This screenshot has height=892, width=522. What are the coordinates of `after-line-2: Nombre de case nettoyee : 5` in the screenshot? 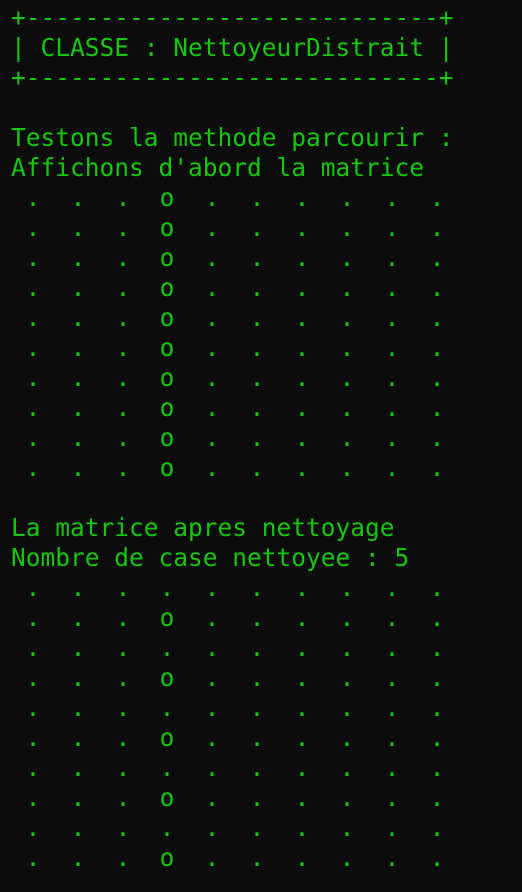 It's located at (210, 557).